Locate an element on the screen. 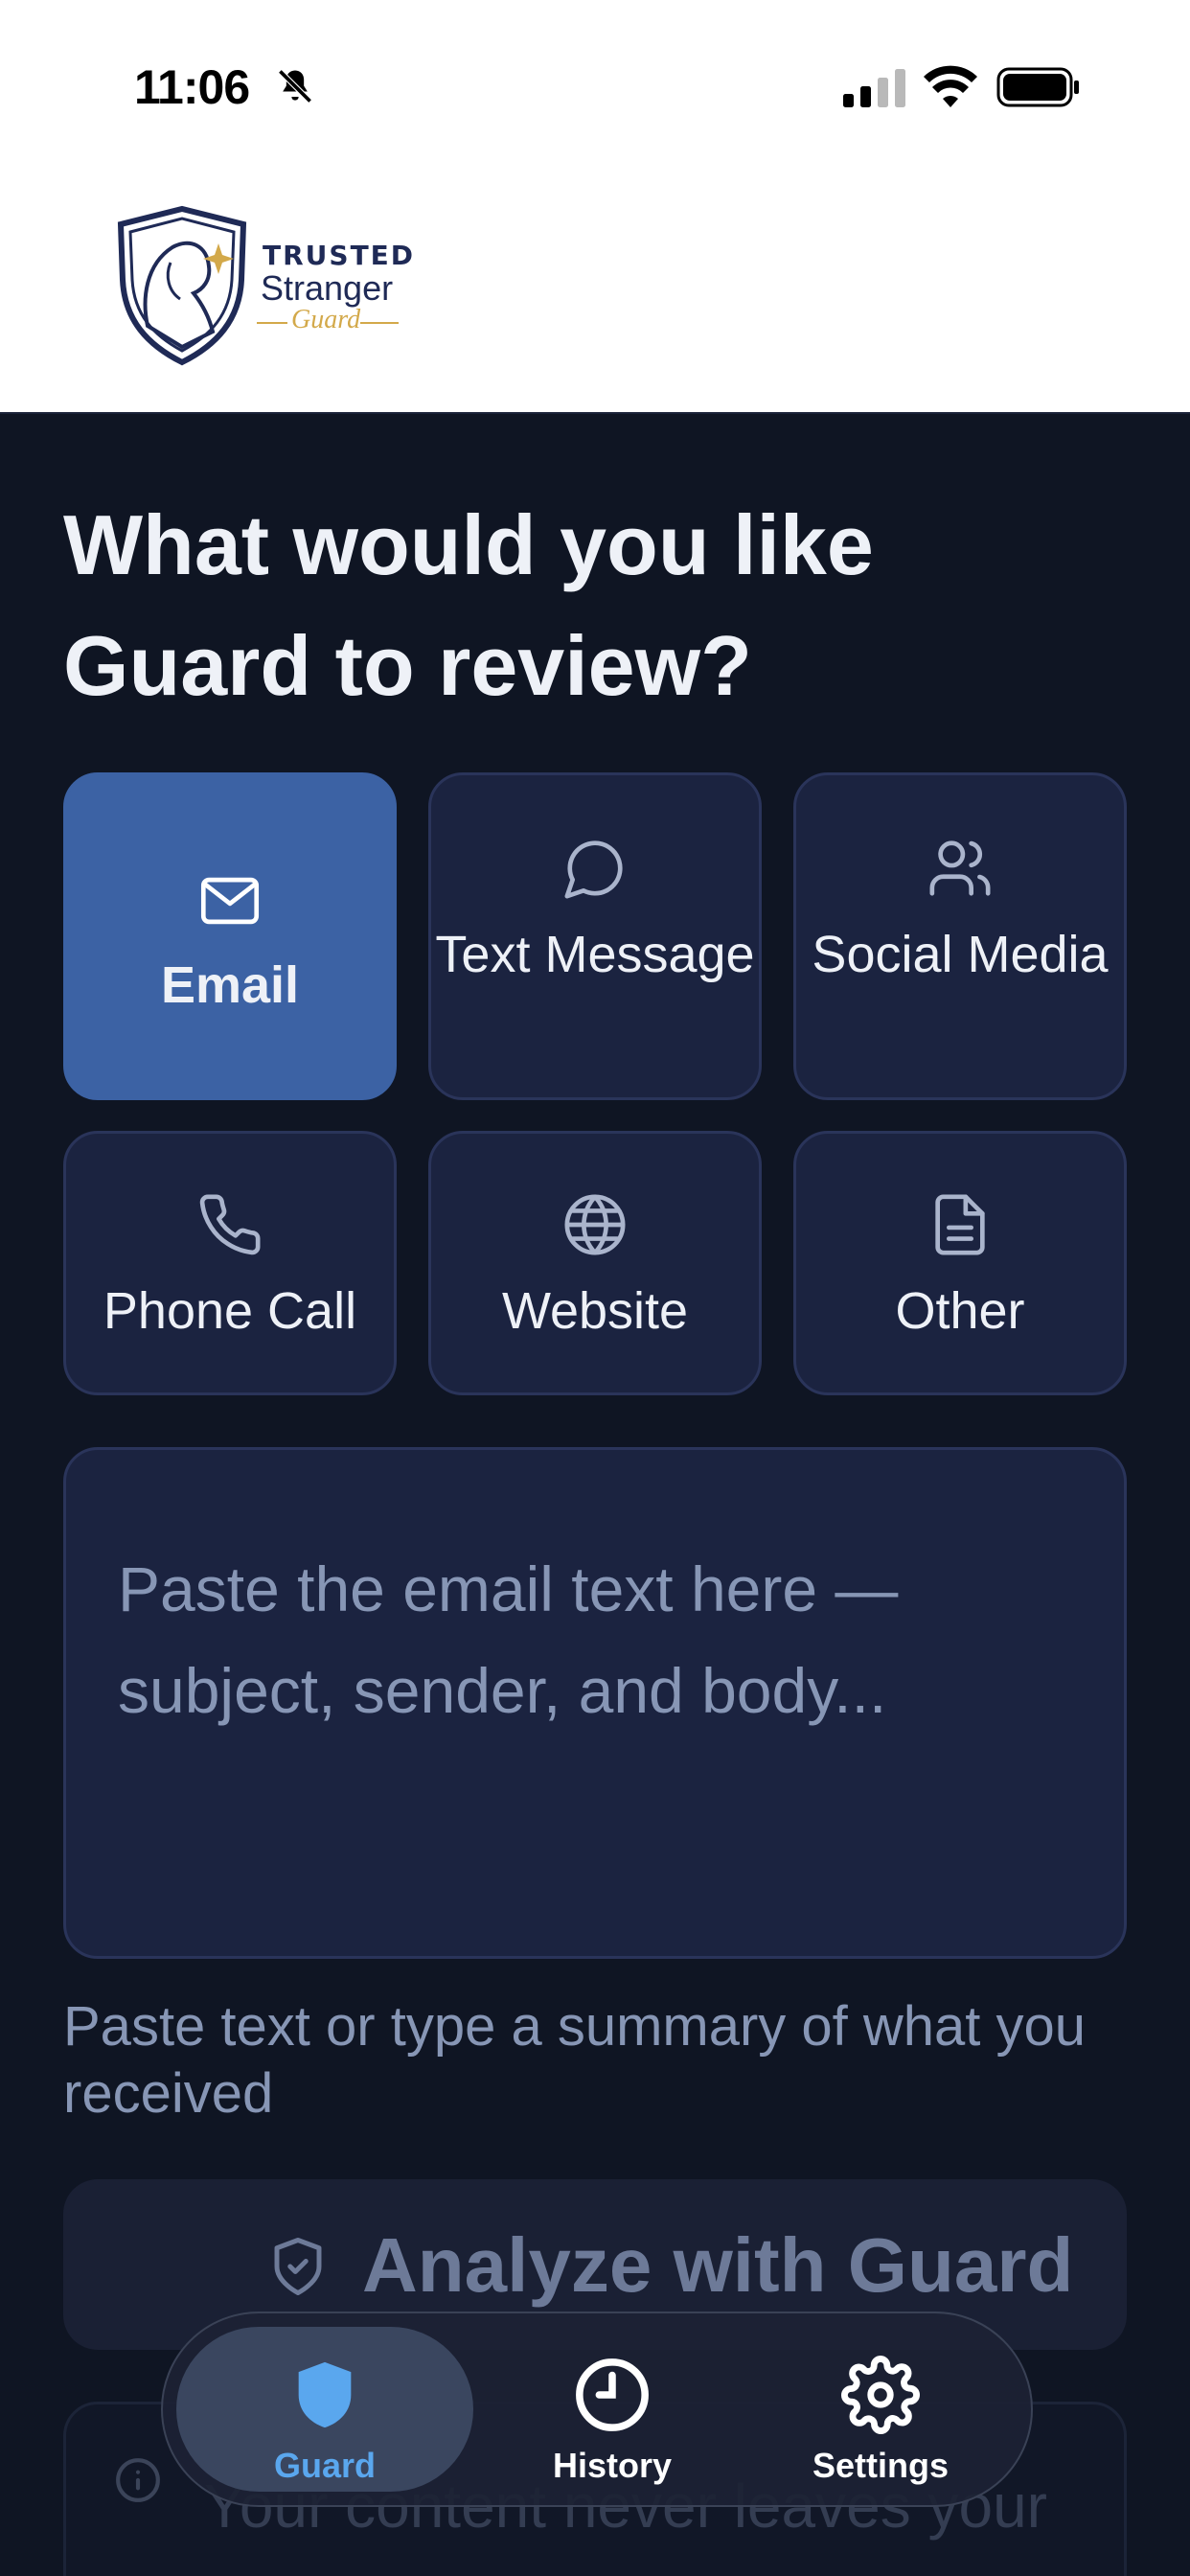 This screenshot has height=2576, width=1190. hooded-shield-icon is located at coordinates (182, 285).